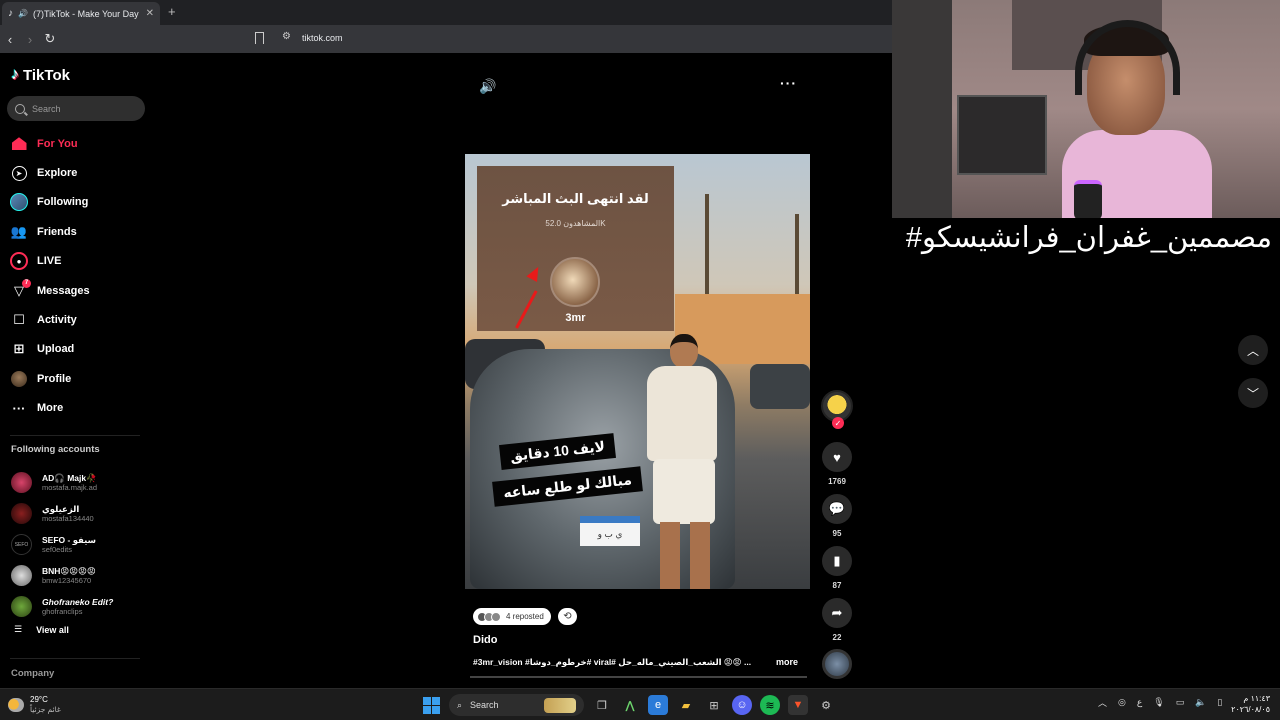 This screenshot has height=720, width=1280. I want to click on sidebar-divider, so click(75, 658).